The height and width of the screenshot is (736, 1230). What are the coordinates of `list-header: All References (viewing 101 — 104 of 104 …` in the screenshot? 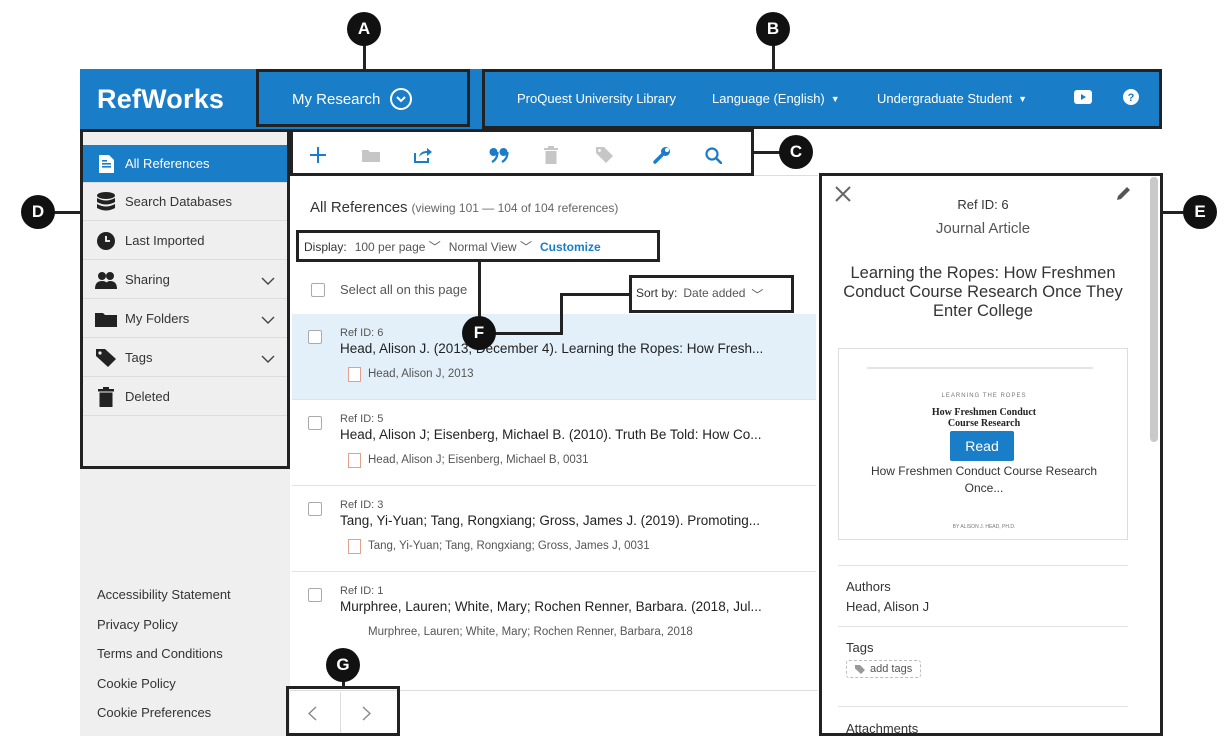 It's located at (464, 207).